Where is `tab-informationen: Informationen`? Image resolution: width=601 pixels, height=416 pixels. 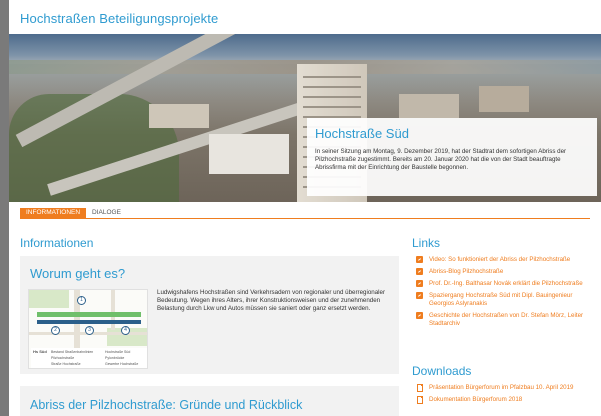 tab-informationen: Informationen is located at coordinates (53, 213).